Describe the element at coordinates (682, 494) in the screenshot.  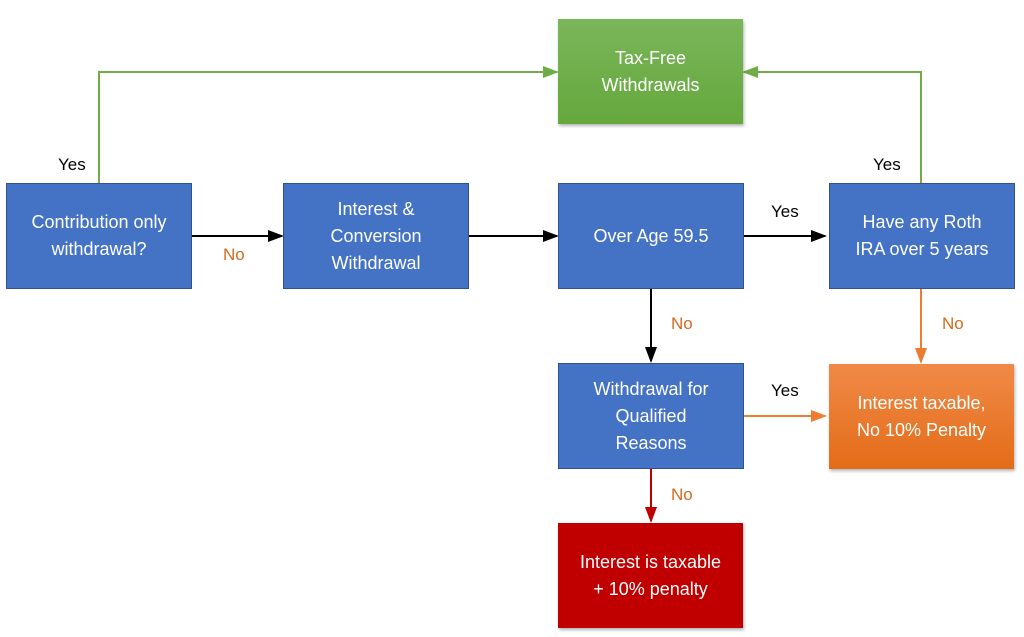
I see `label-qualified-no: No` at that location.